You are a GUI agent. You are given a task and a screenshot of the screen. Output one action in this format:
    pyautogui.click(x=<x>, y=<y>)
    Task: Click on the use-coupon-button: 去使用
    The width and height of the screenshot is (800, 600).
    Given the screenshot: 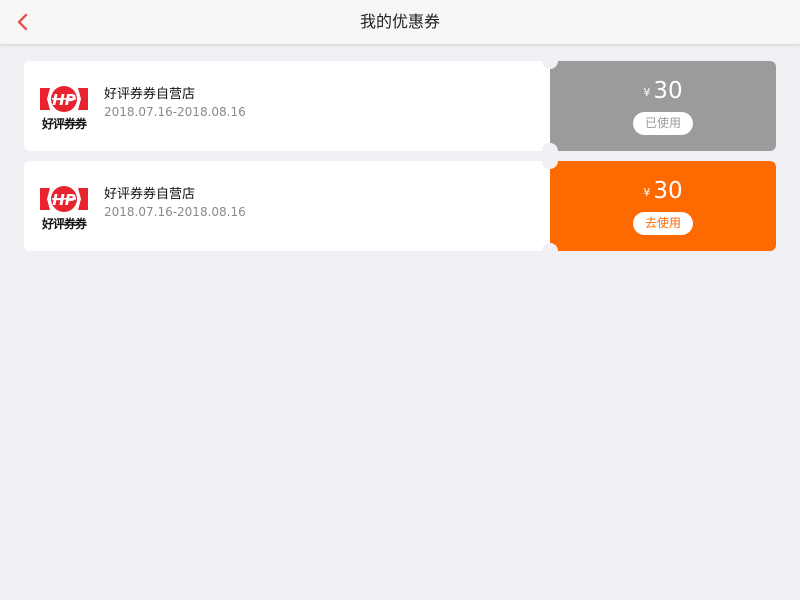 What is the action you would take?
    pyautogui.click(x=663, y=223)
    